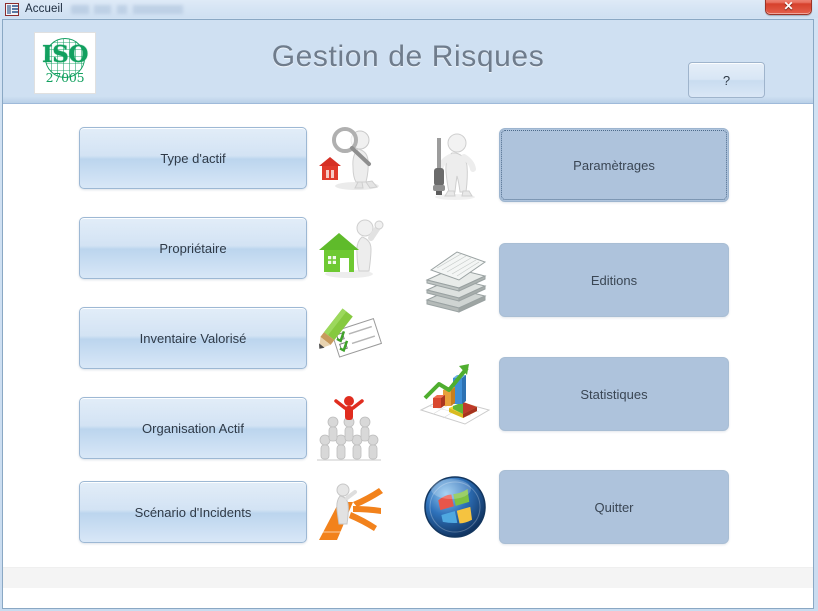 Image resolution: width=818 pixels, height=611 pixels. I want to click on iso-logo-word: ISO, so click(65, 55).